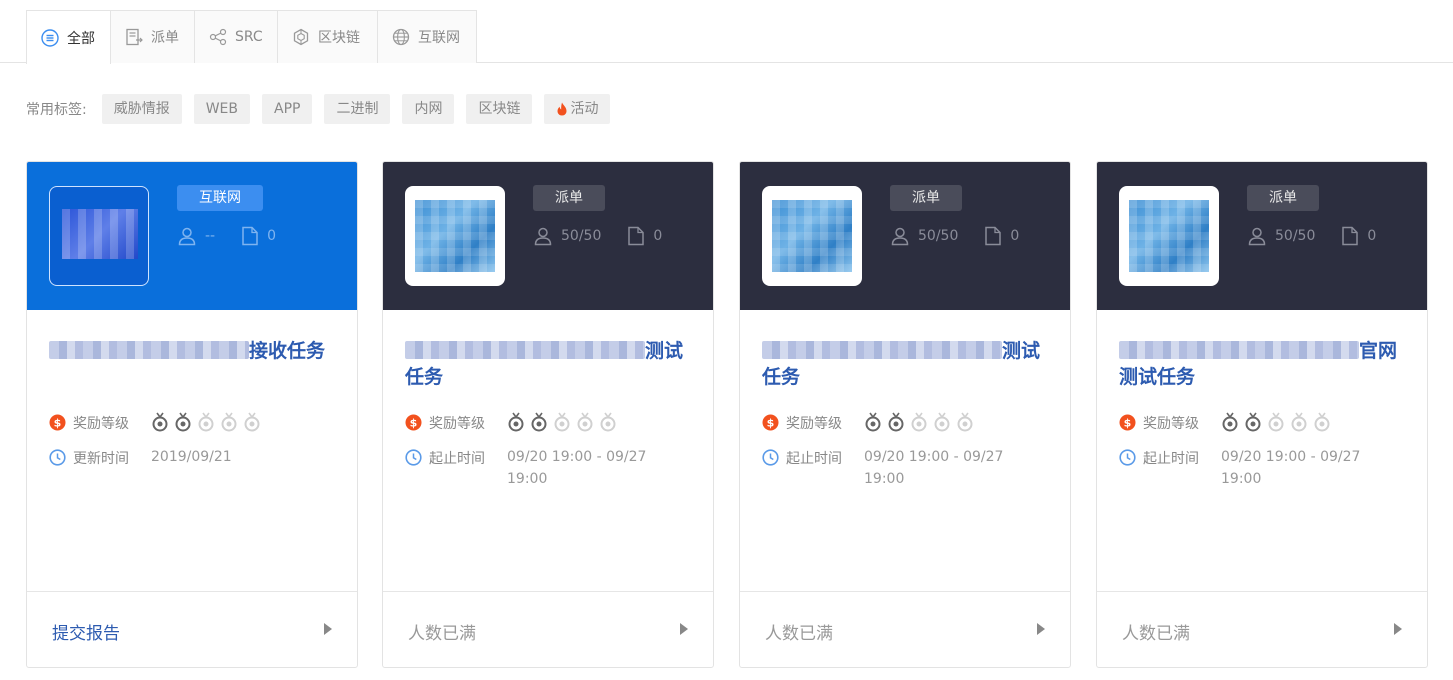 This screenshot has height=680, width=1453. Describe the element at coordinates (222, 109) in the screenshot. I see `tag-web: WEB` at that location.